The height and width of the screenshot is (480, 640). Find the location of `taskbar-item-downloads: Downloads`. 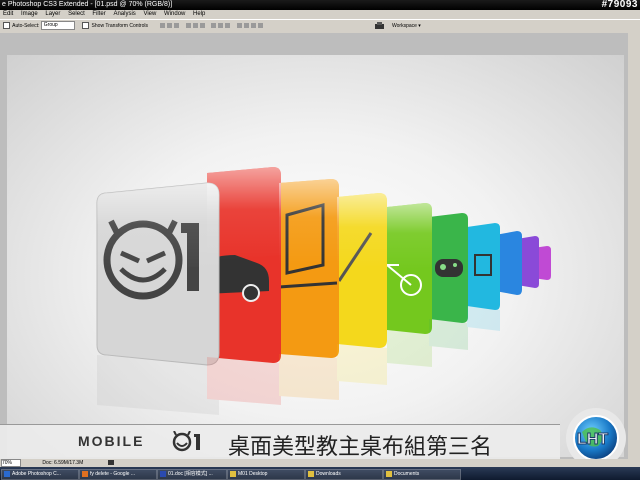

taskbar-item-downloads: Downloads is located at coordinates (344, 474).